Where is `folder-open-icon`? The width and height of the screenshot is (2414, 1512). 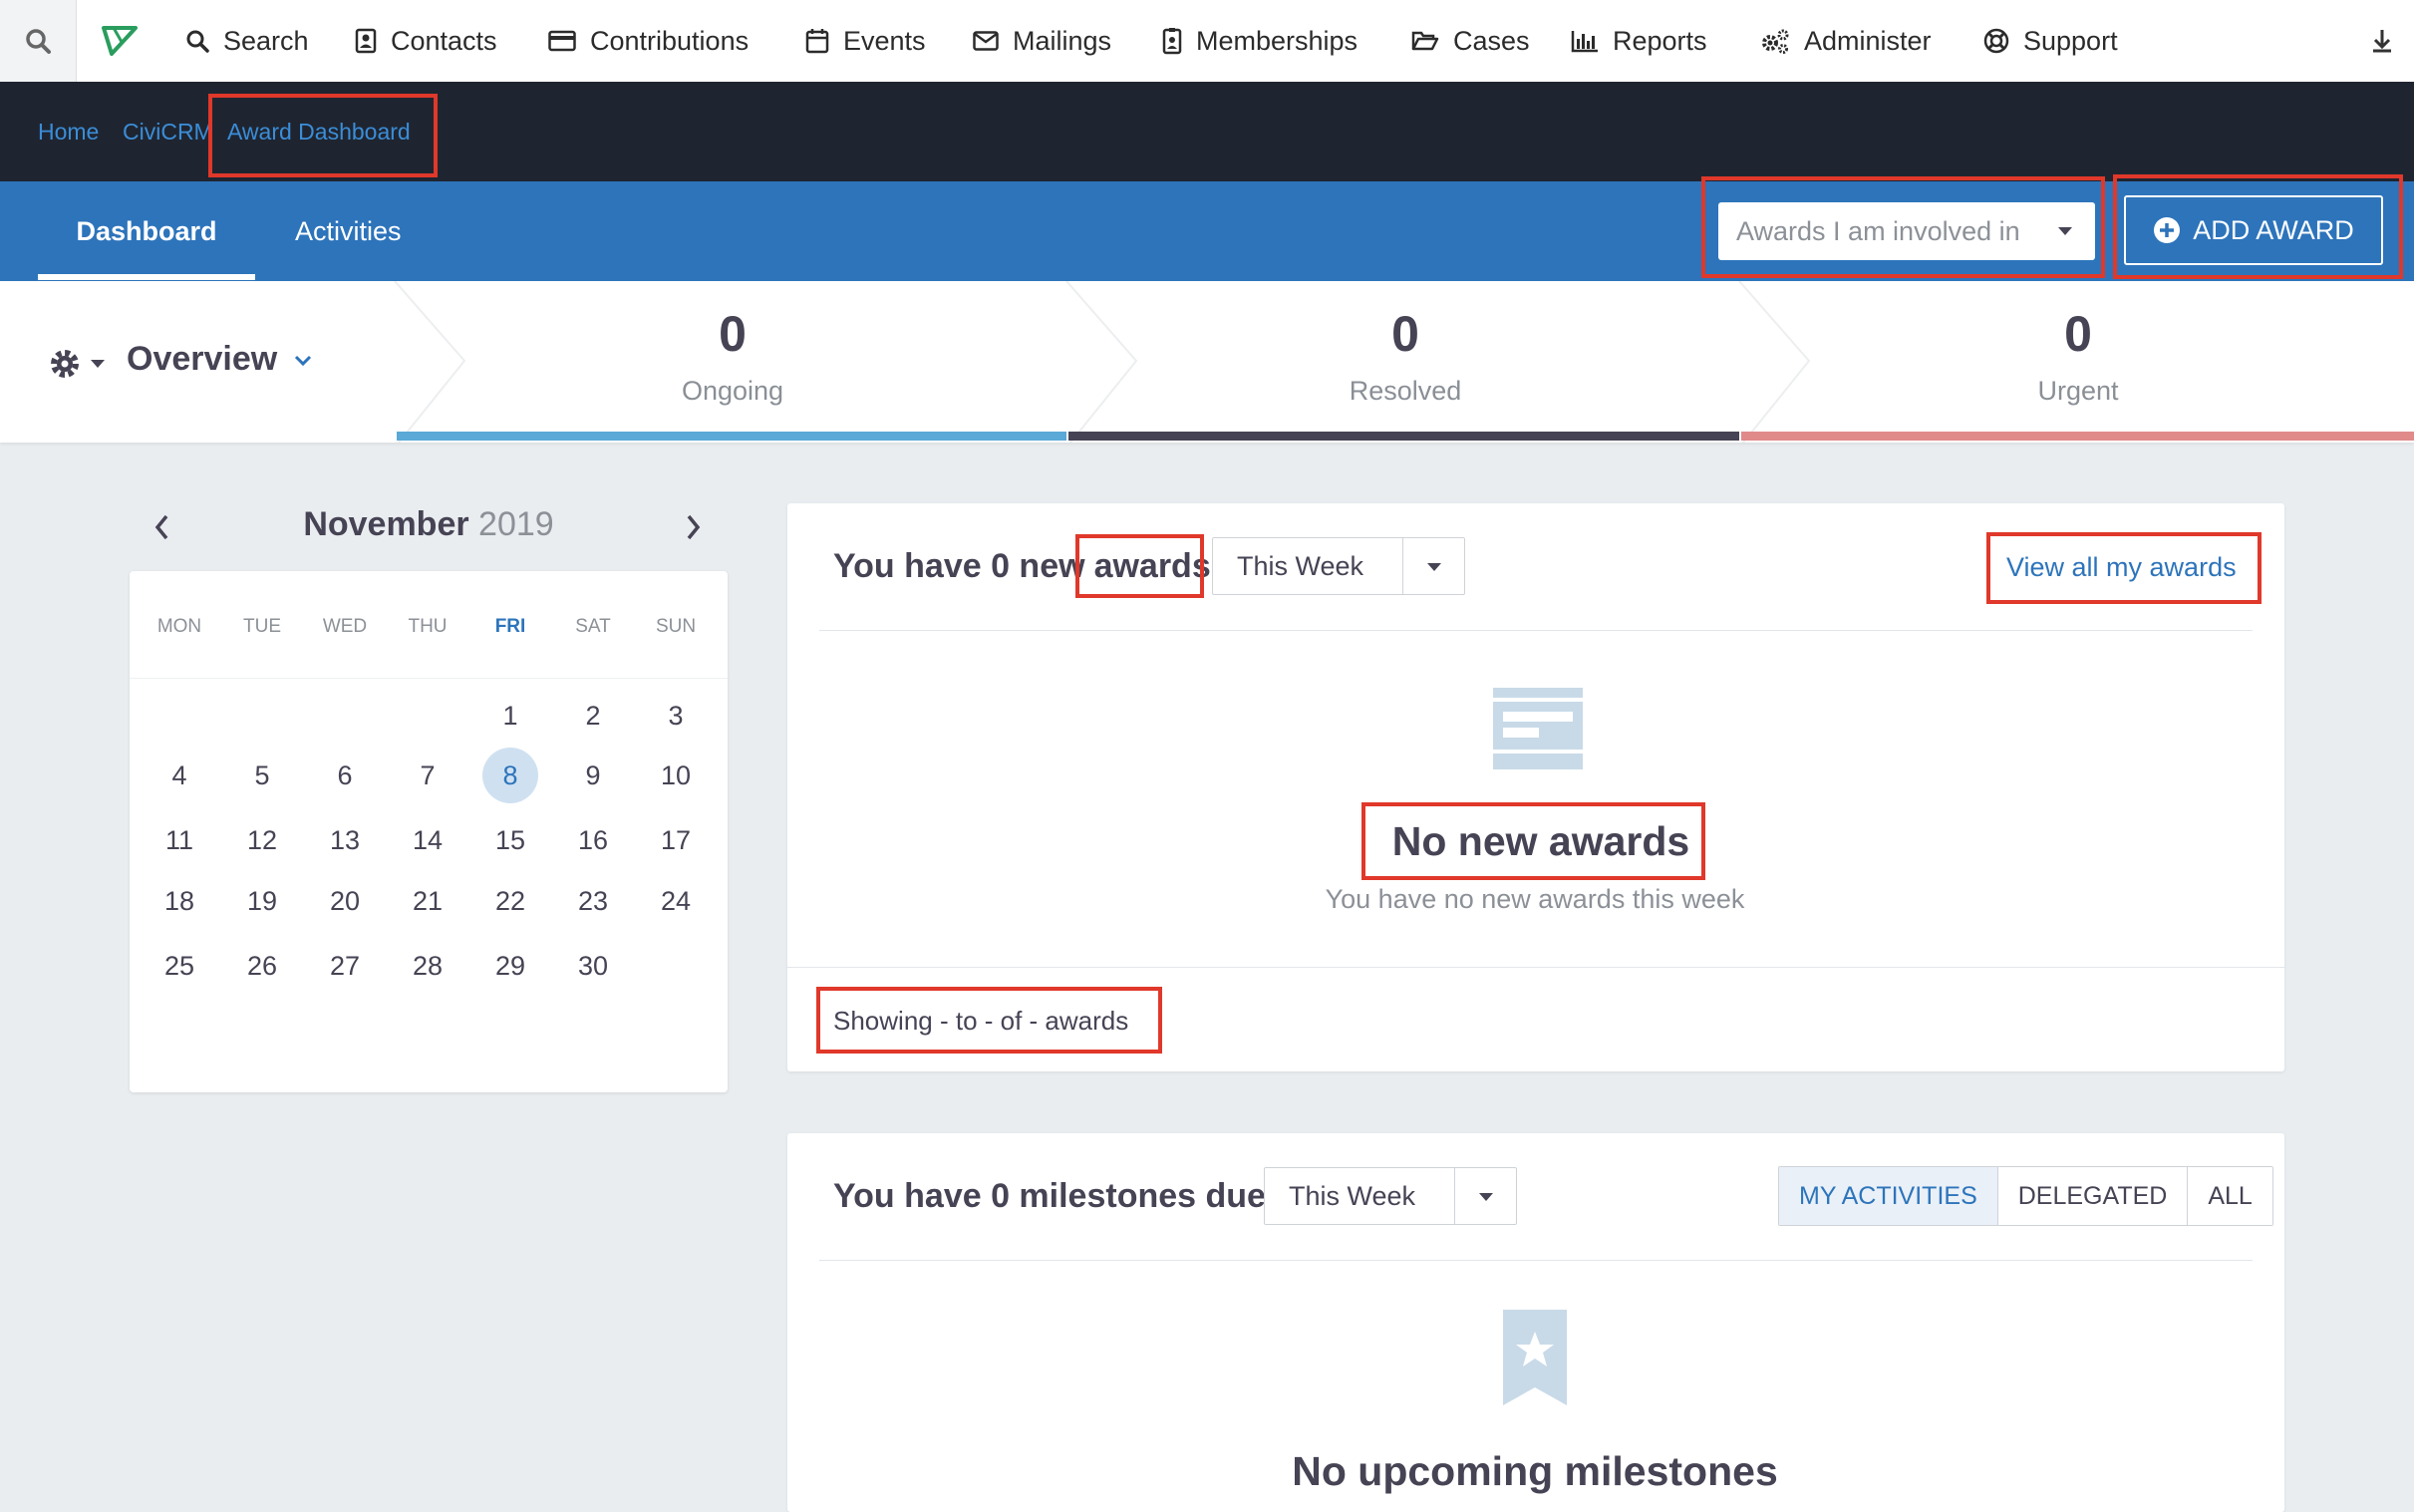 folder-open-icon is located at coordinates (1425, 41).